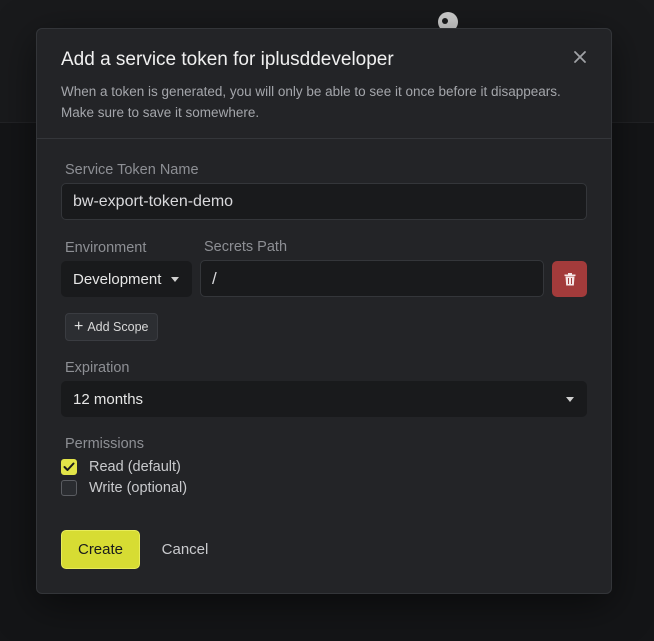 This screenshot has height=641, width=654. What do you see at coordinates (97, 368) in the screenshot?
I see `expiration-label: Expiration` at bounding box center [97, 368].